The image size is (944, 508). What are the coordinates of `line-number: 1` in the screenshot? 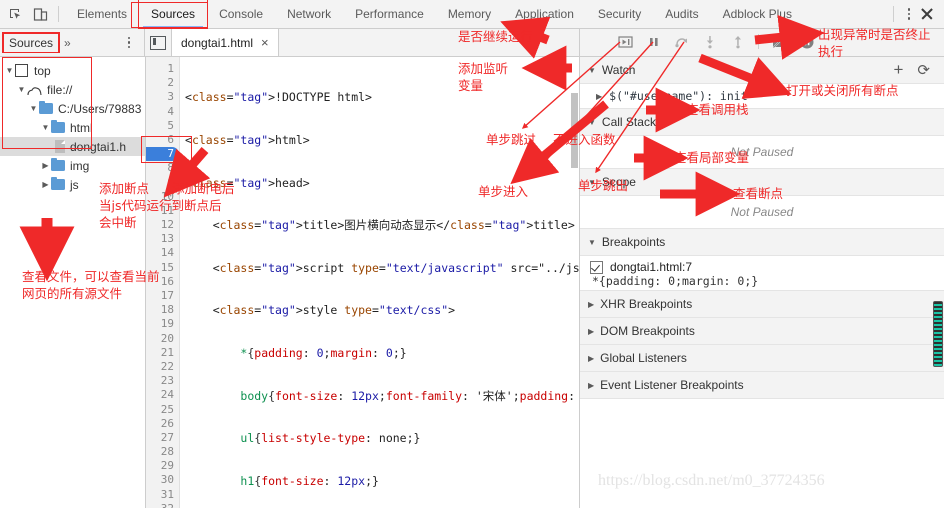 It's located at (160, 69).